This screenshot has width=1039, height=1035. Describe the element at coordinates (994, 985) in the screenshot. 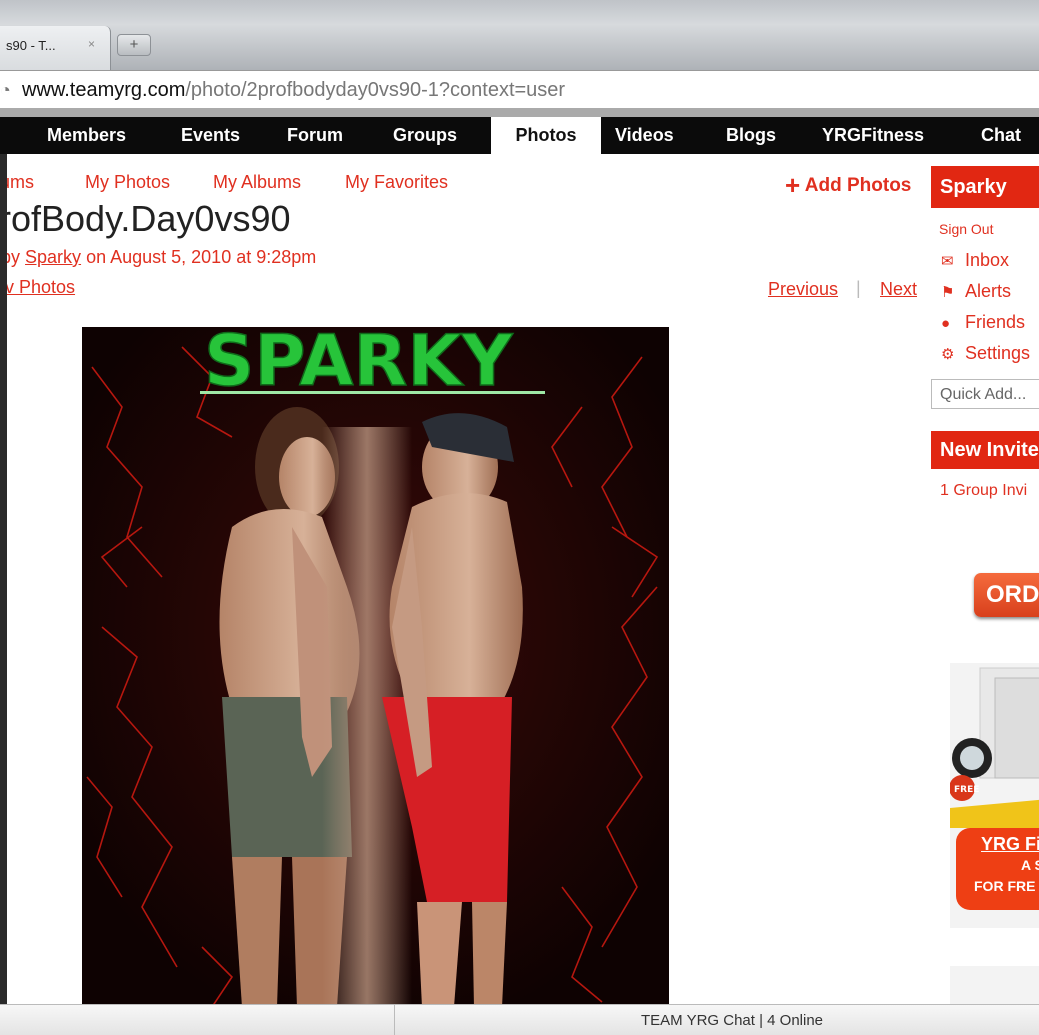

I see `second-ad` at that location.